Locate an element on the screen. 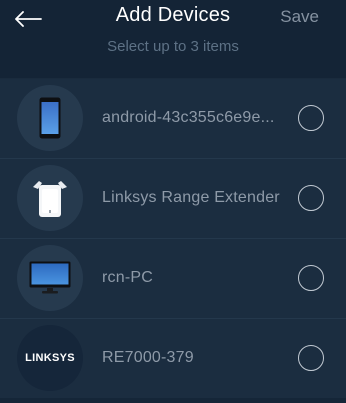 The image size is (346, 403). device-label: rcn-PC is located at coordinates (127, 277).